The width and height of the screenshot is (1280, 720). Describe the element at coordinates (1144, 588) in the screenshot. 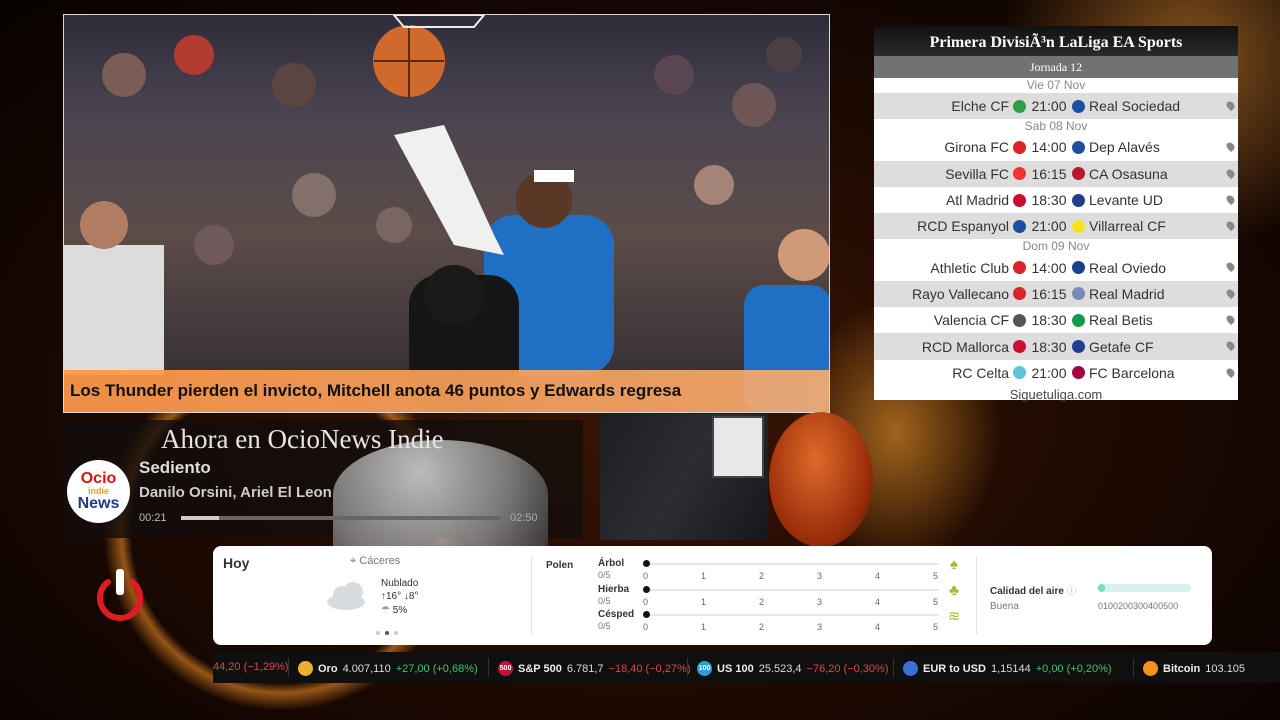

I see `air-quality-bar` at that location.